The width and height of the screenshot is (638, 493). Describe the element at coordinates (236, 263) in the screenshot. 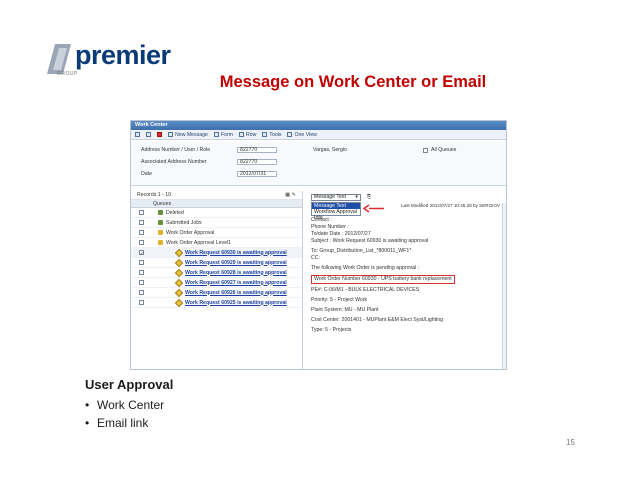

I see `work-request-link: Work Request 60929 is awaiting approval` at that location.